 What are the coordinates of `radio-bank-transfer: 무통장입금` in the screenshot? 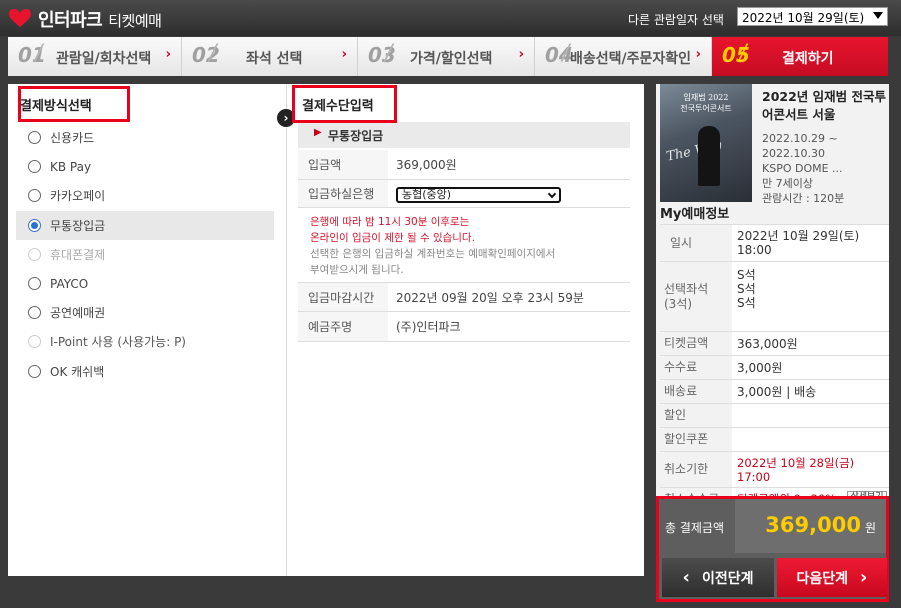 It's located at (145, 225).